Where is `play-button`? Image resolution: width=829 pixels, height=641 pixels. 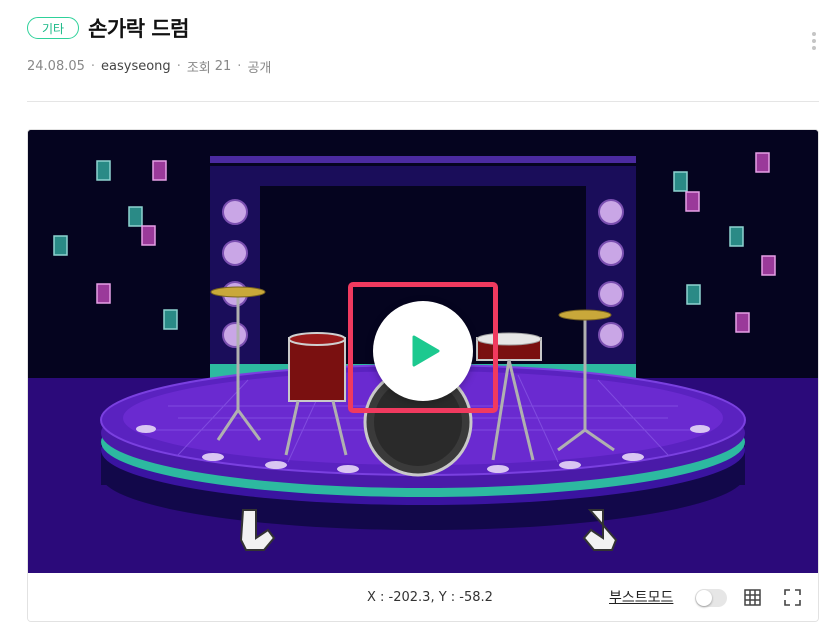
play-button is located at coordinates (423, 351).